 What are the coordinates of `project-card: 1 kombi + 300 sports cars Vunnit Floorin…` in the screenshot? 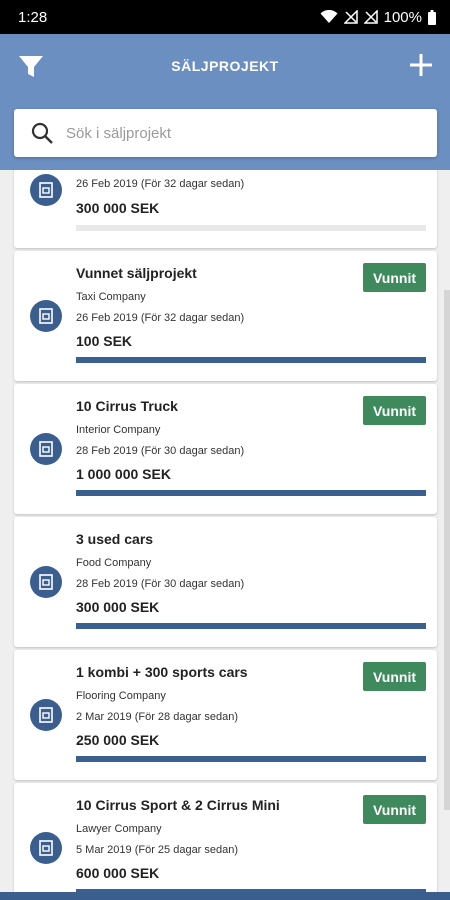 It's located at (225, 715).